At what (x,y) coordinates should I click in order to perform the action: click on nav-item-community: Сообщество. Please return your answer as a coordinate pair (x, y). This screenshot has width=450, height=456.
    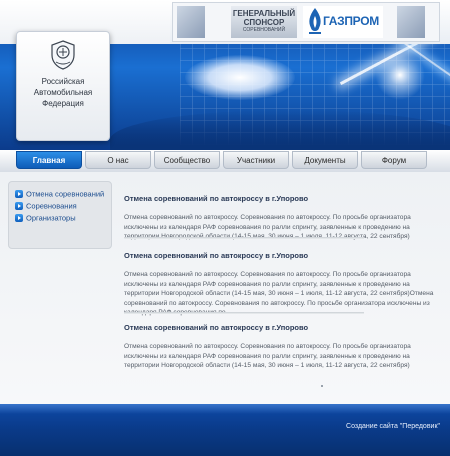
    Looking at the image, I should click on (187, 160).